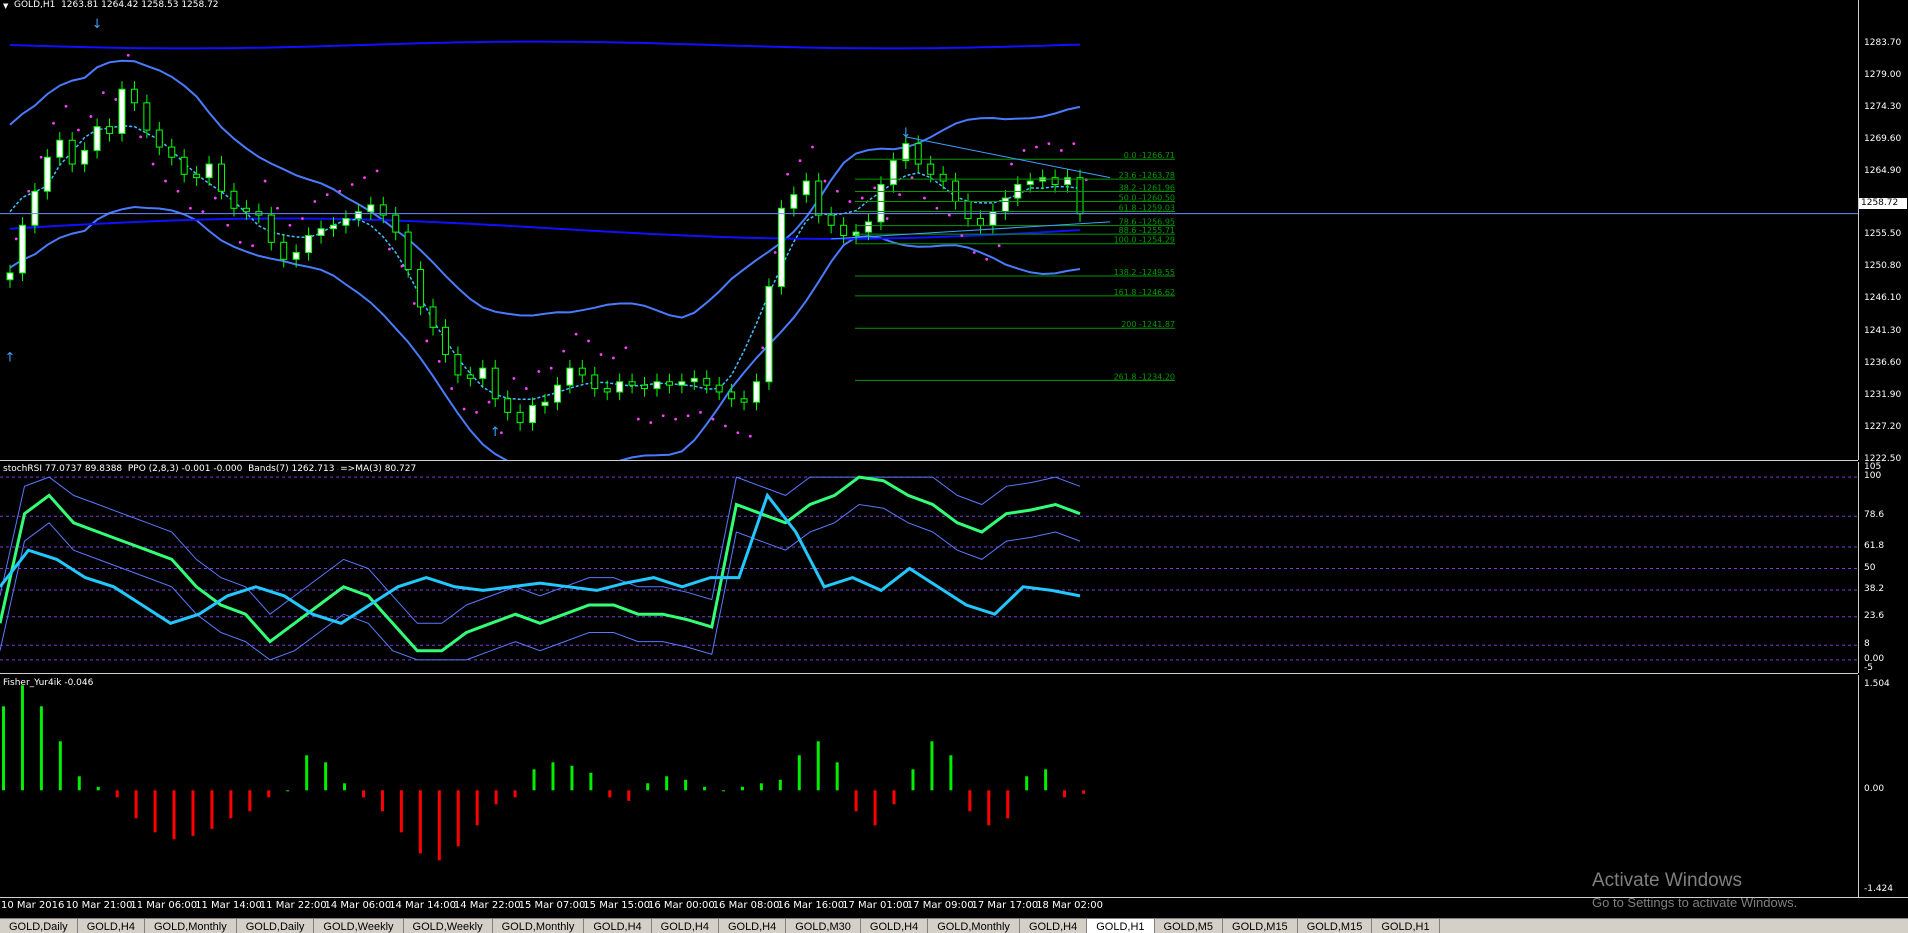  I want to click on stochrsi-tick-label: -5, so click(1868, 668).